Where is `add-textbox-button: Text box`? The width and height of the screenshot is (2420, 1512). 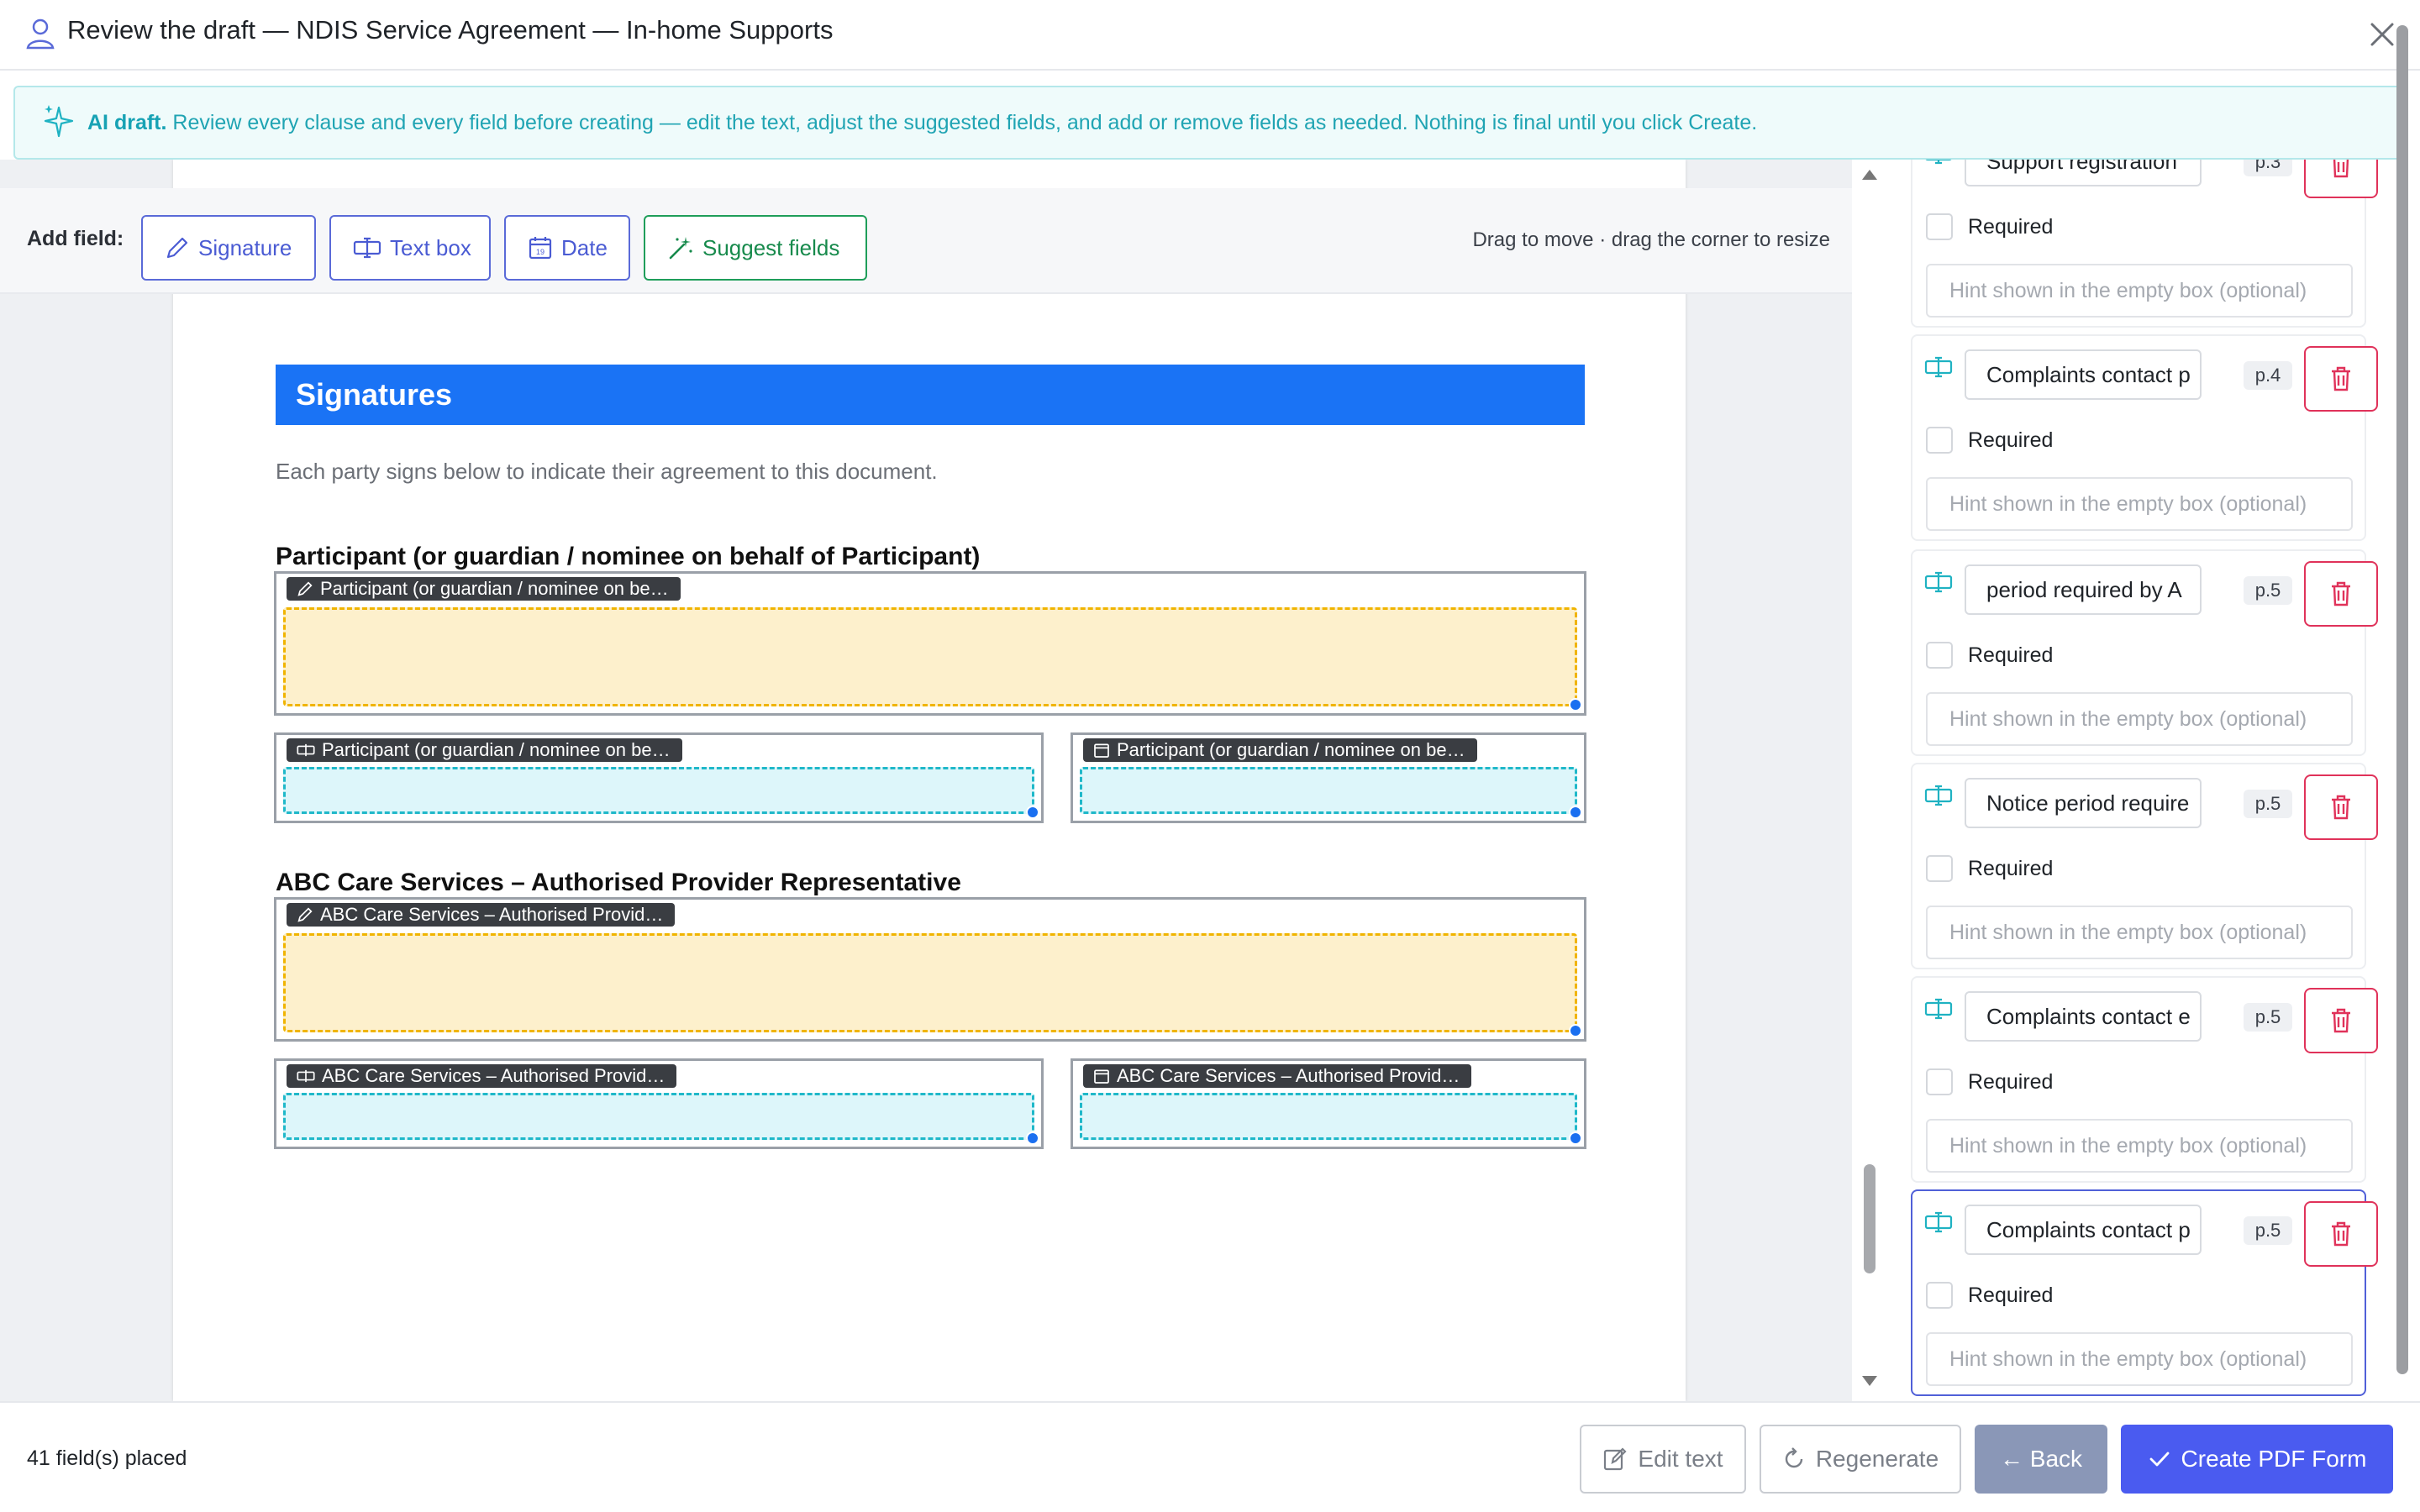 add-textbox-button: Text box is located at coordinates (410, 248).